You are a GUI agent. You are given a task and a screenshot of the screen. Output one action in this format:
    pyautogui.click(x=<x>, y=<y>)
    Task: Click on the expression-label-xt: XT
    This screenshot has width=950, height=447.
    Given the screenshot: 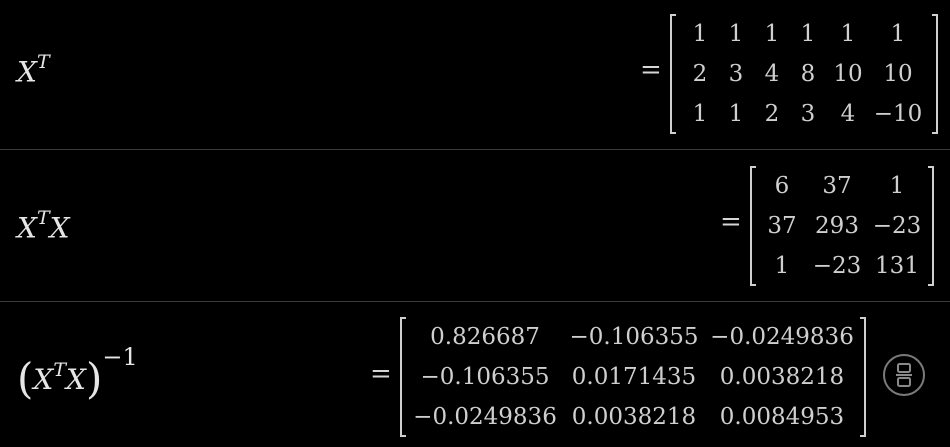 What is the action you would take?
    pyautogui.click(x=33, y=70)
    